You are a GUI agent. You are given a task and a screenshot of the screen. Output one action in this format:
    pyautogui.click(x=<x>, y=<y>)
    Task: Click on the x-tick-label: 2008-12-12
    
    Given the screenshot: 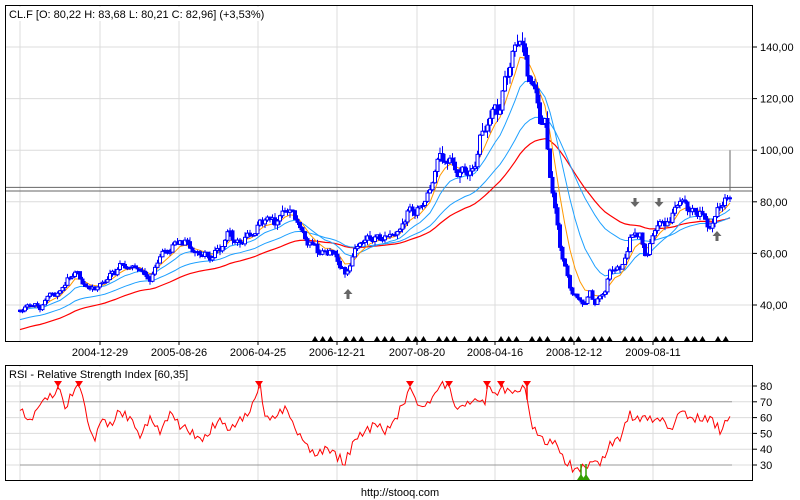 What is the action you would take?
    pyautogui.click(x=574, y=353)
    